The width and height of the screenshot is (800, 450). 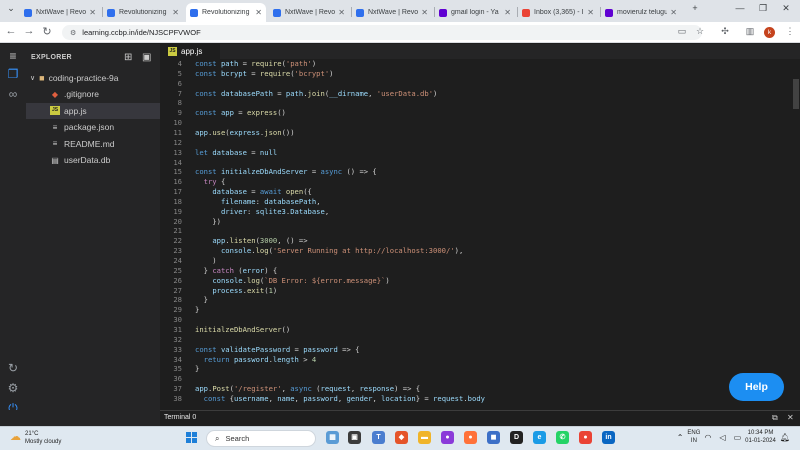 I want to click on code-line: 11 app.use(express.json()), so click(x=480, y=133).